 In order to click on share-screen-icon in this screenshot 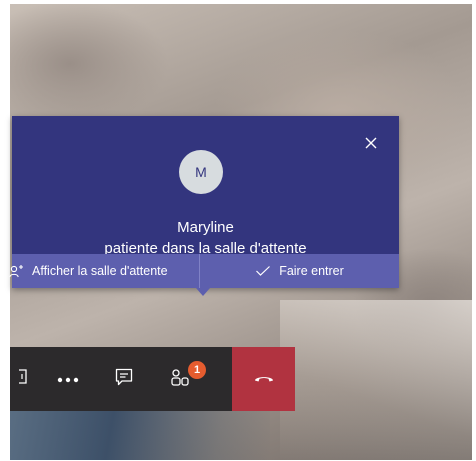, I will do `click(25, 379)`.